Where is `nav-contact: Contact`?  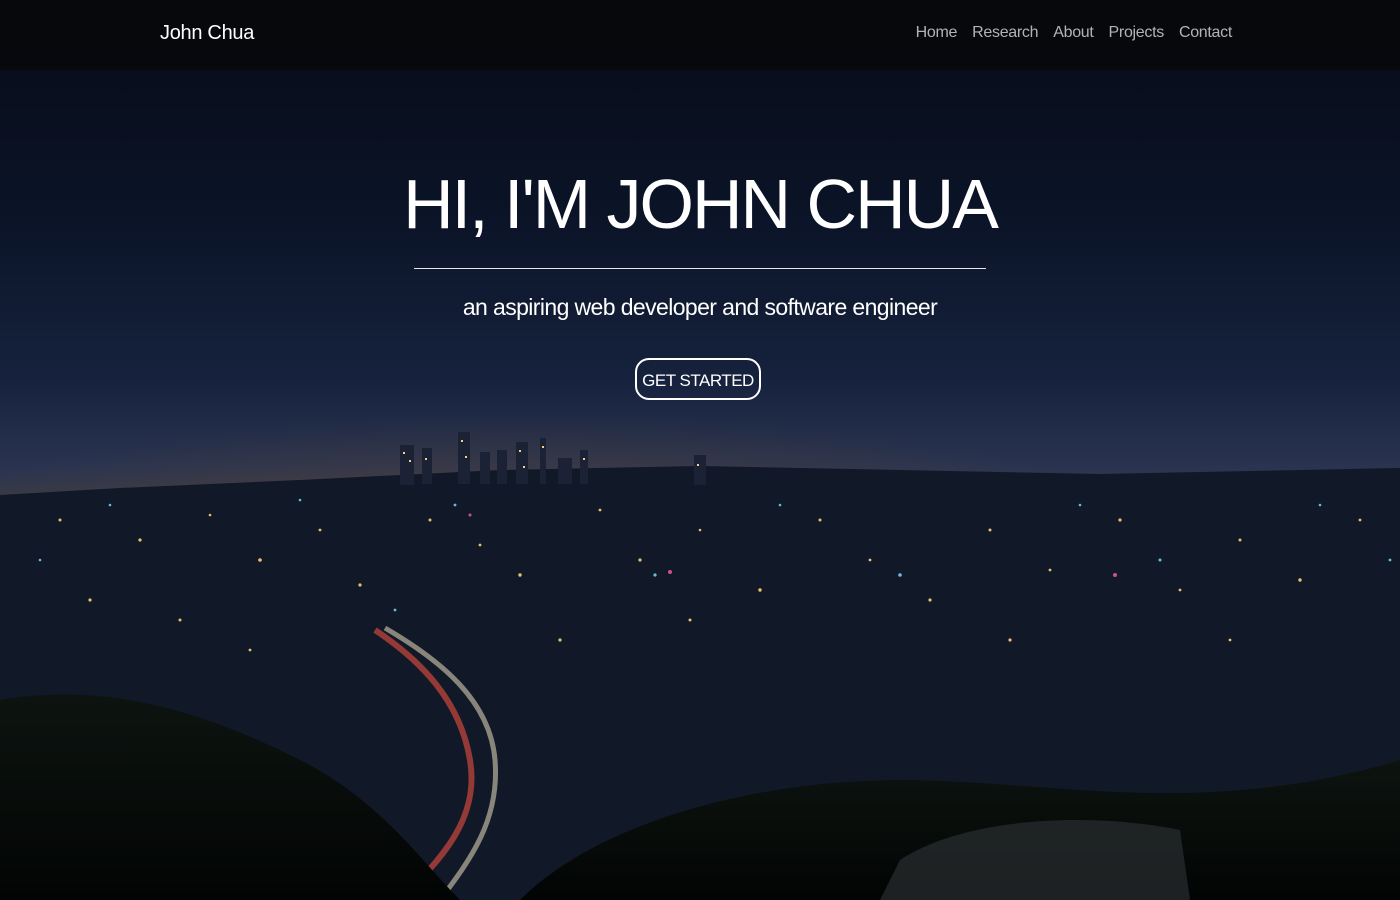
nav-contact: Contact is located at coordinates (1205, 33).